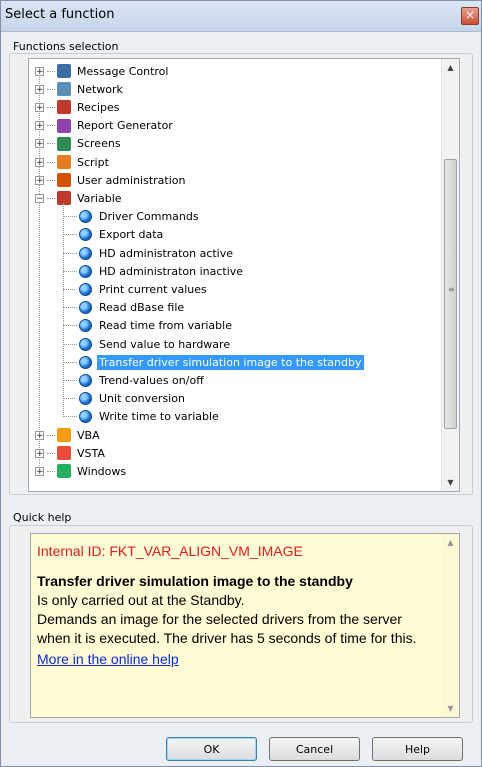 This screenshot has width=482, height=767. Describe the element at coordinates (154, 271) in the screenshot. I see `tree-leaf-hd-administraton-inactive: HD administraton inactive` at that location.